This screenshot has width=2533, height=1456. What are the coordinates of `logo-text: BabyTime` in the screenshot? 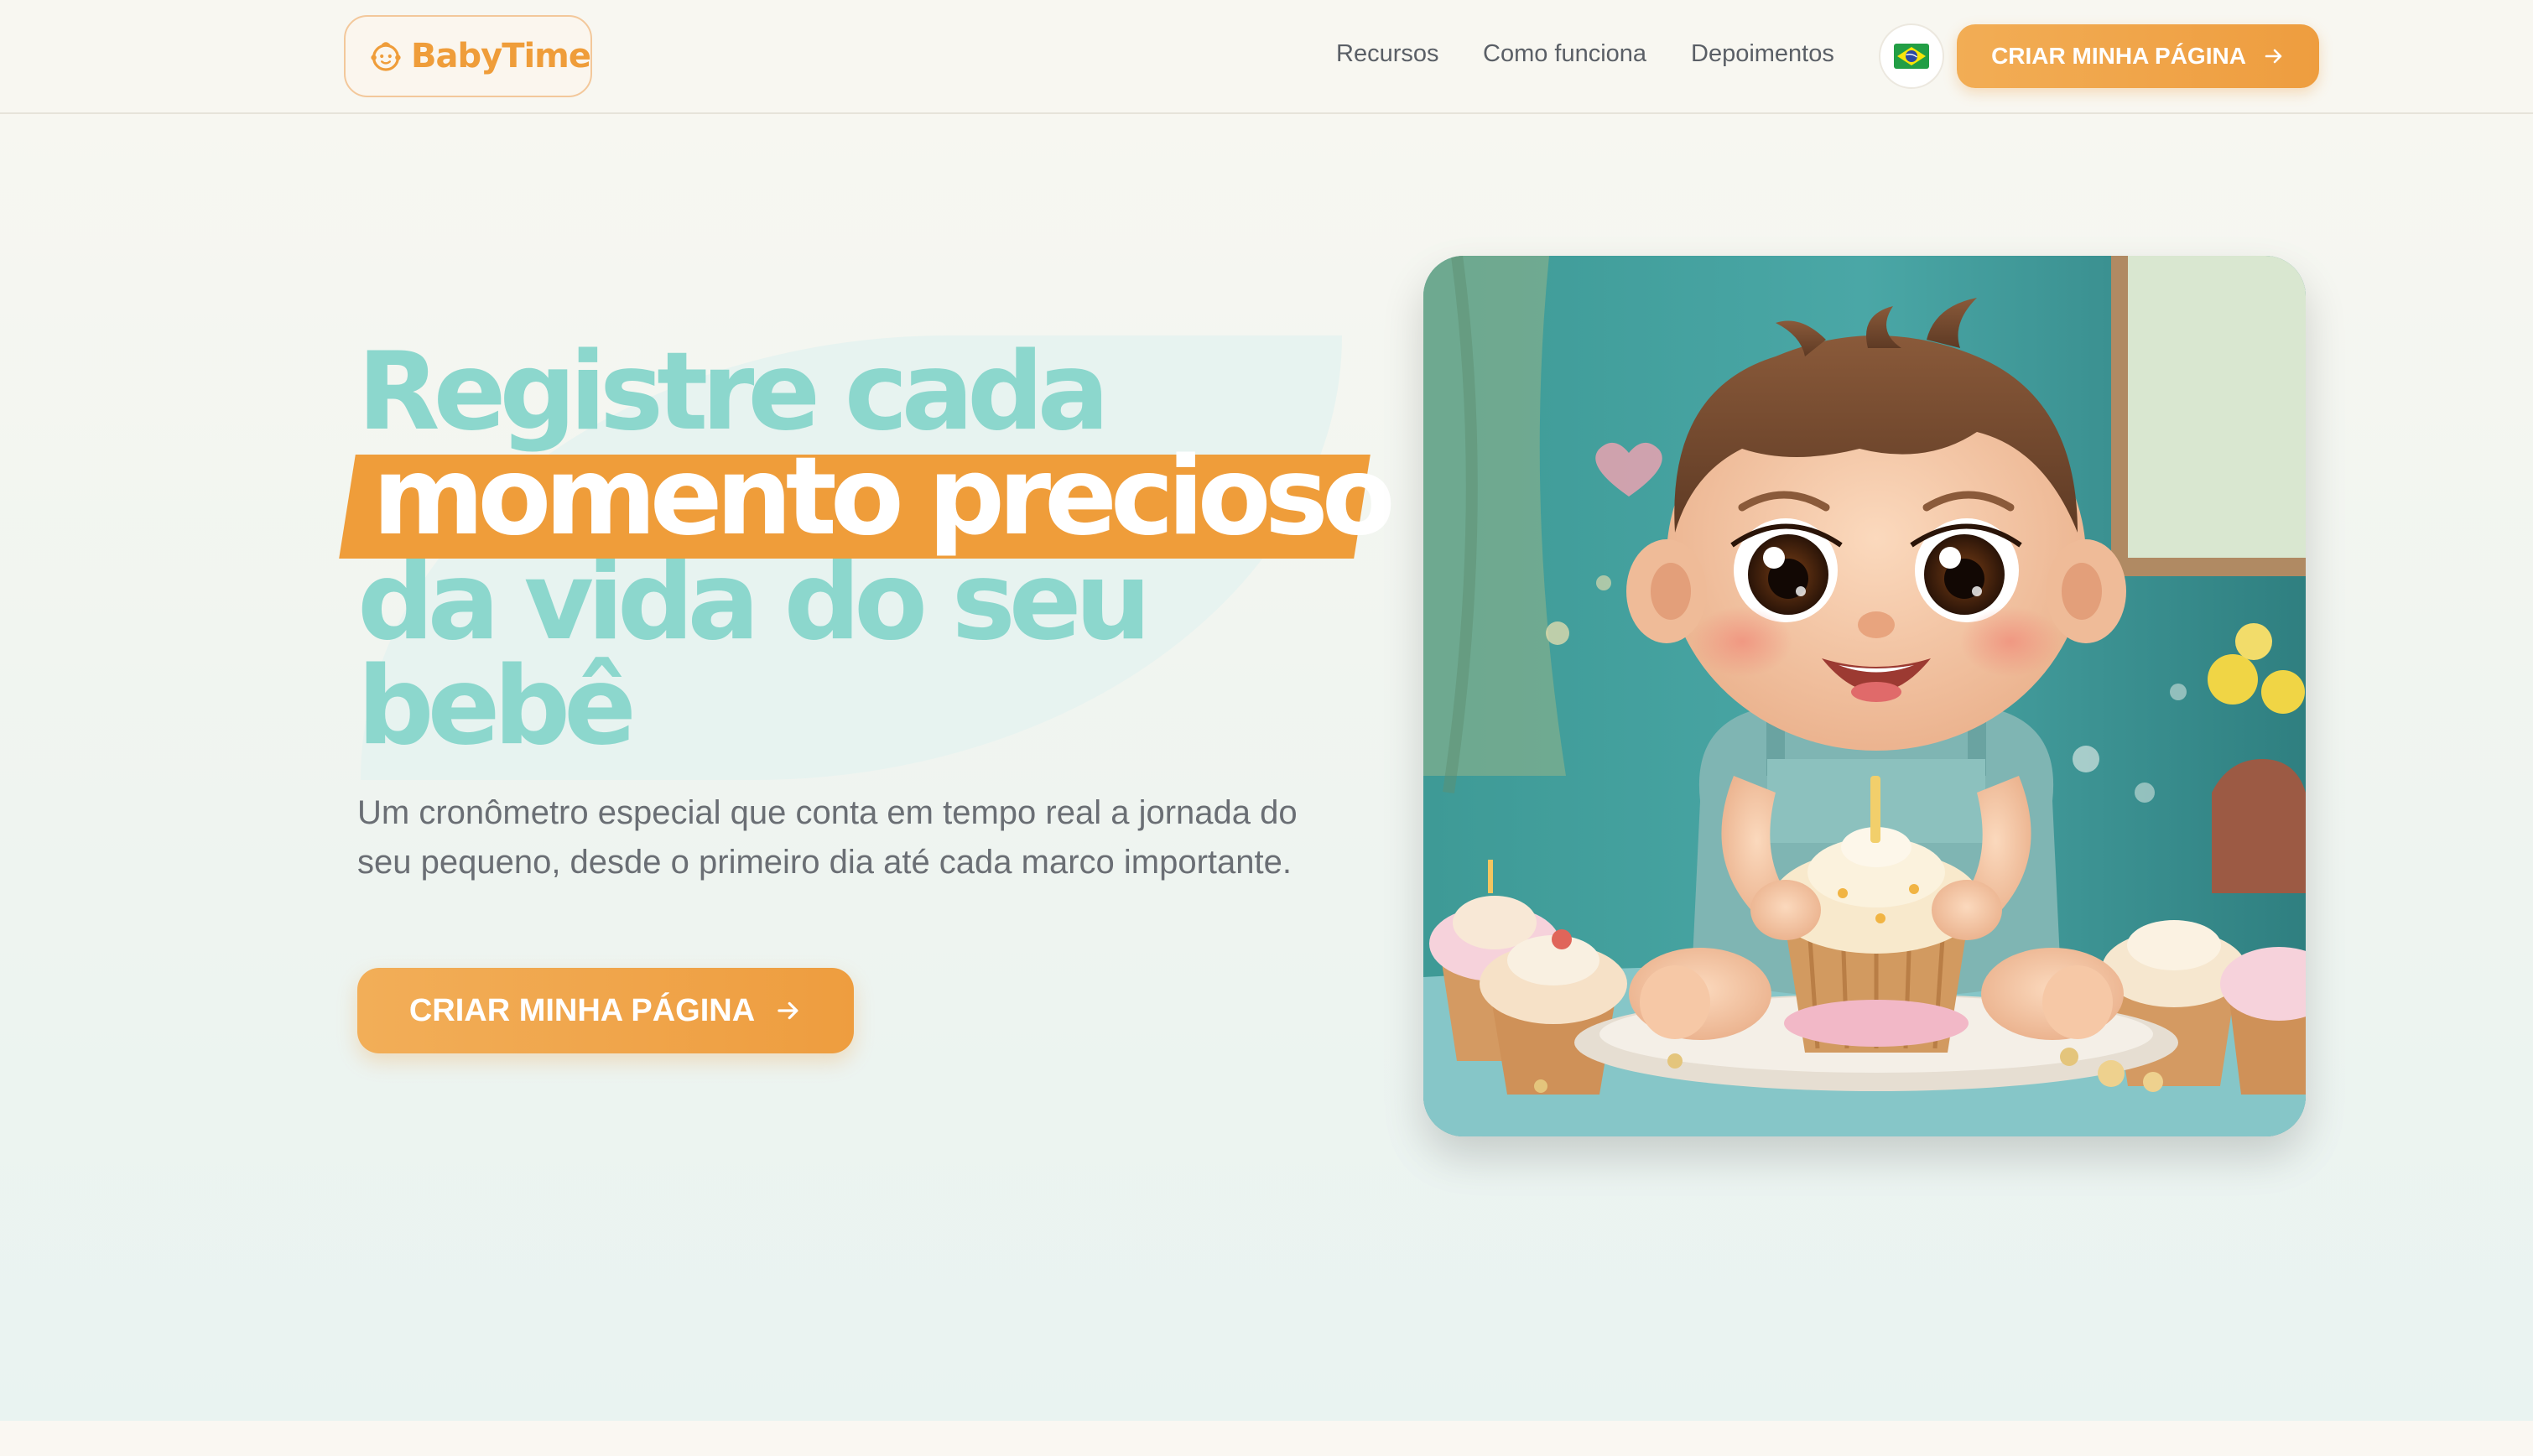 It's located at (501, 56).